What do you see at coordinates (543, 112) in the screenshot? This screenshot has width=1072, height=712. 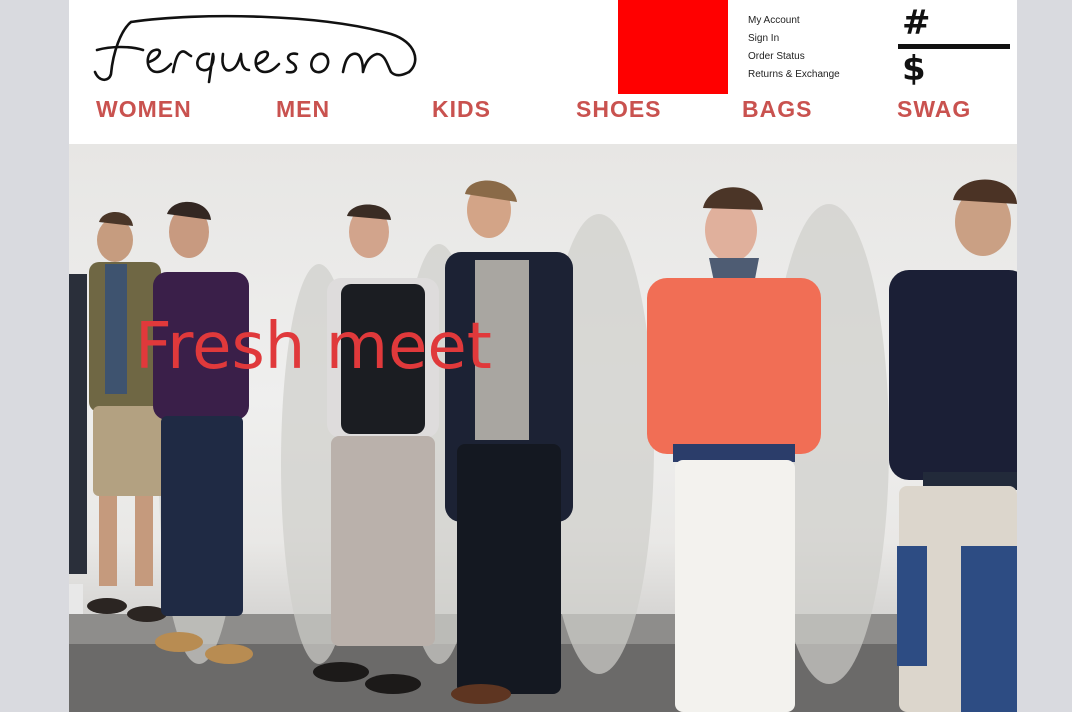 I see `main-nav: WOMEN MEN KIDS SHOES BAGS SWAG` at bounding box center [543, 112].